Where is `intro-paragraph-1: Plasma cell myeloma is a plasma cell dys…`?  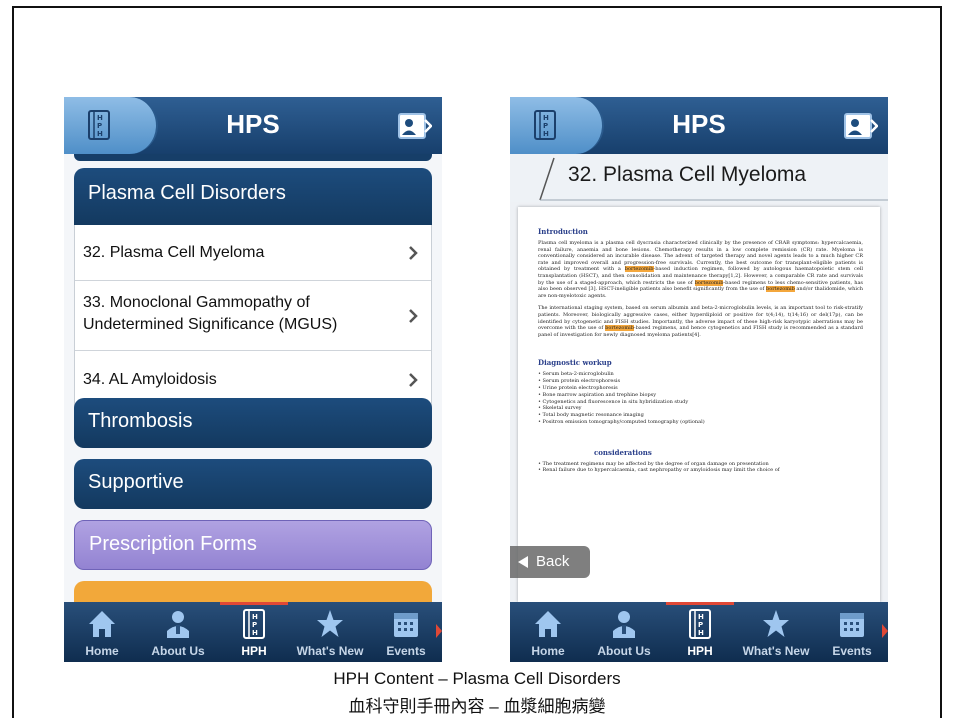 intro-paragraph-1: Plasma cell myeloma is a plasma cell dys… is located at coordinates (700, 269).